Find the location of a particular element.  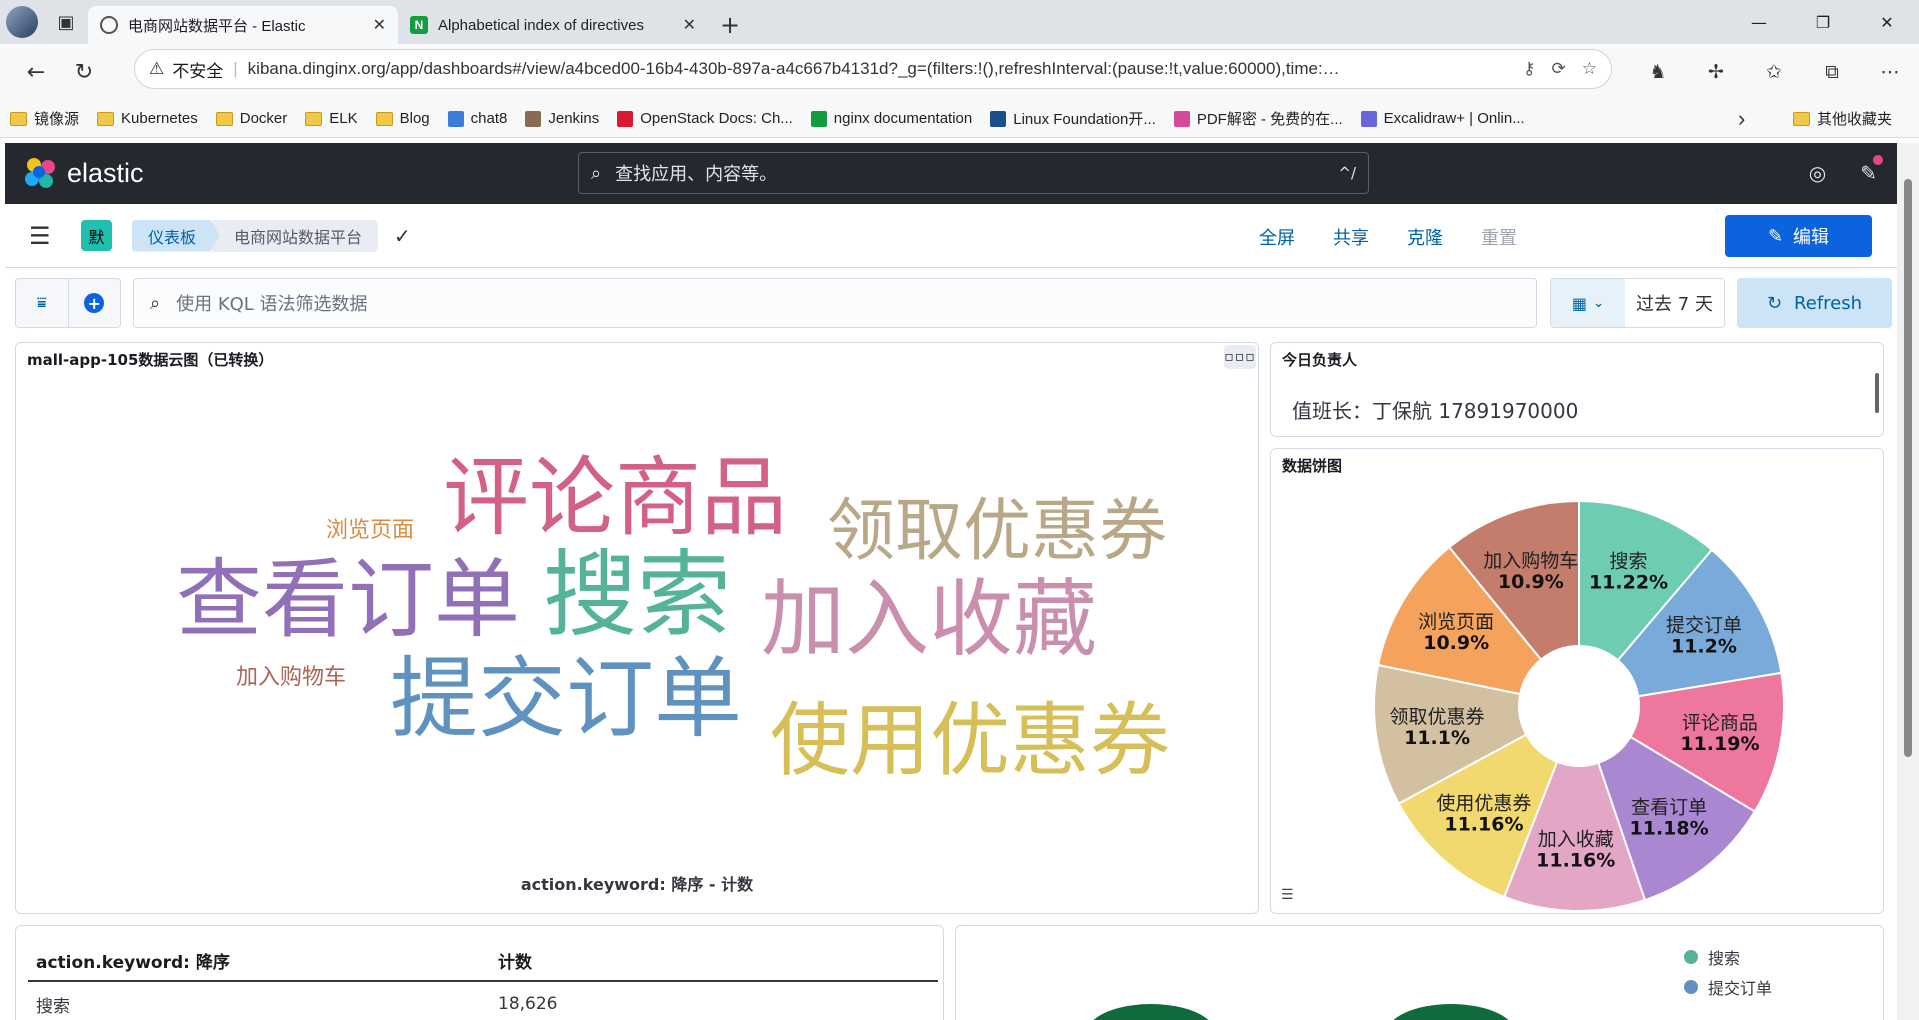

favorites-icon: ✩ is located at coordinates (1774, 72).